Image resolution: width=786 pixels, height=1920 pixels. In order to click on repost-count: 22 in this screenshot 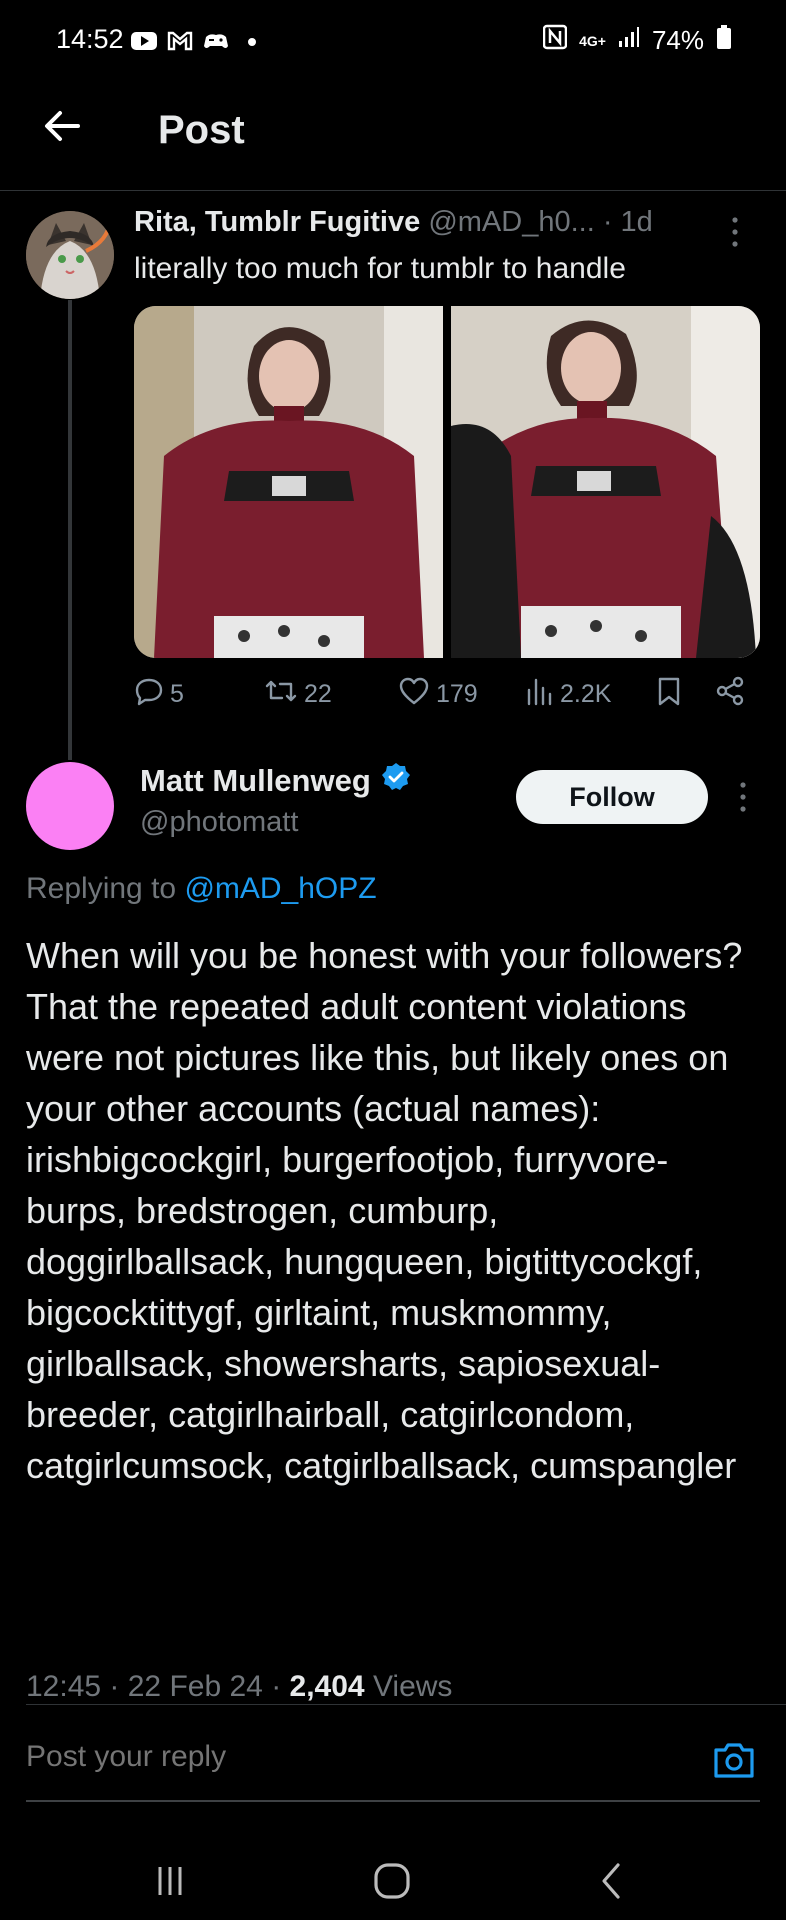, I will do `click(318, 694)`.